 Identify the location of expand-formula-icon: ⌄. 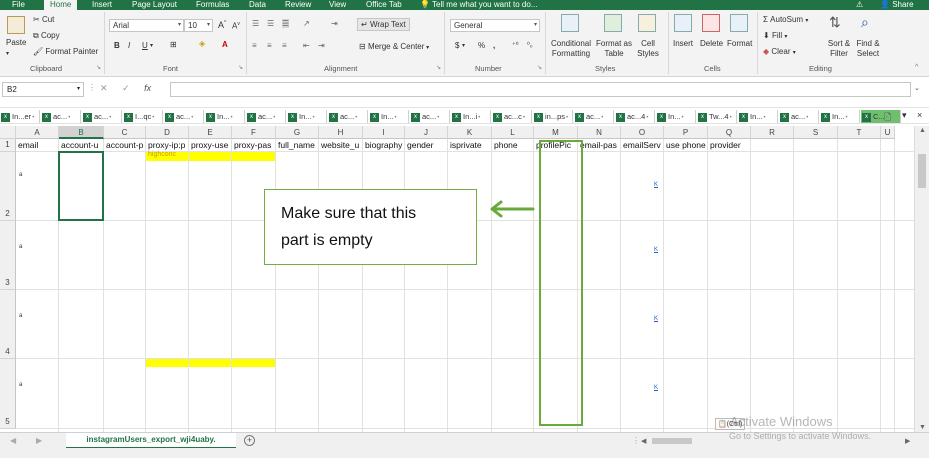
(917, 88).